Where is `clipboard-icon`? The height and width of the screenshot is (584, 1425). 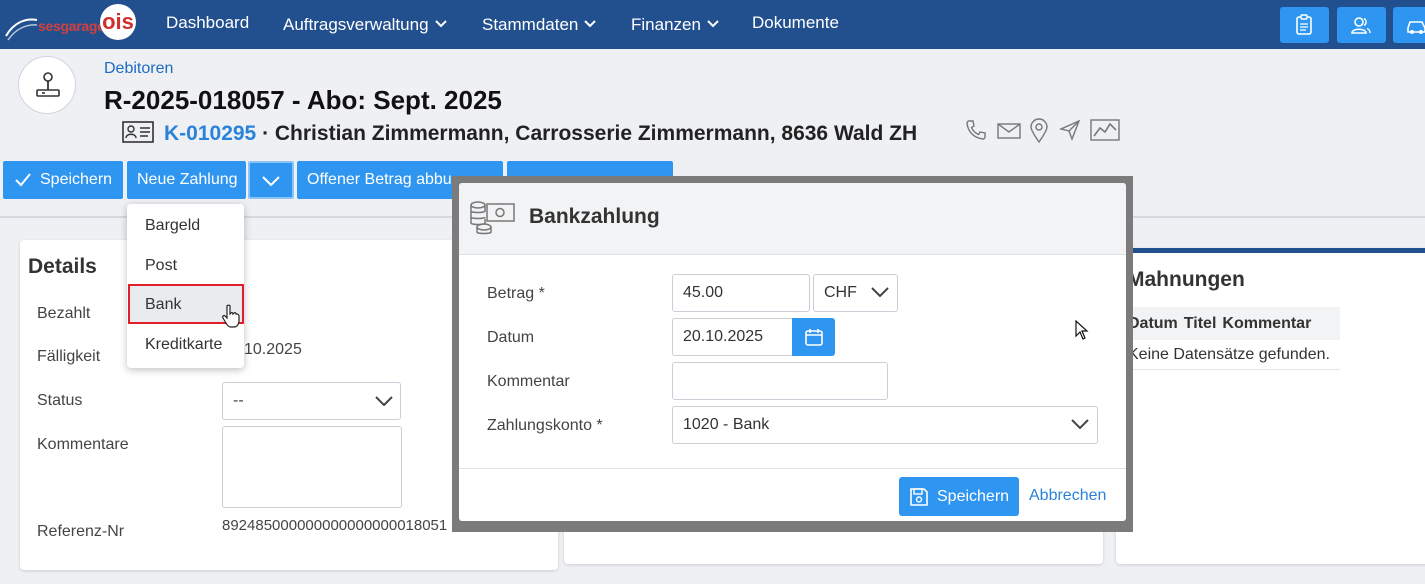
clipboard-icon is located at coordinates (1304, 24).